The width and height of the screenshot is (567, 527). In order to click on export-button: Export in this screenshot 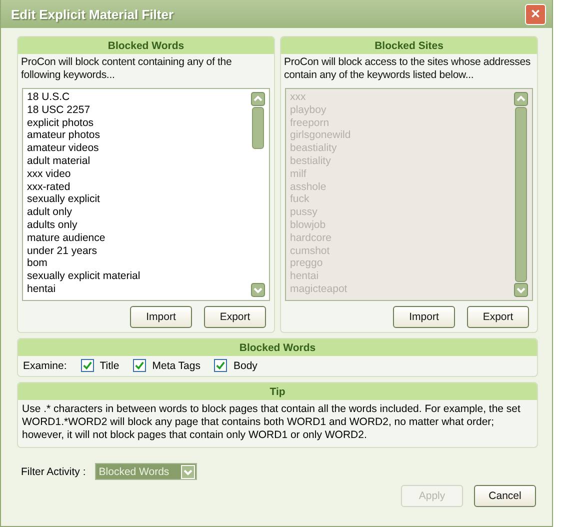, I will do `click(235, 317)`.